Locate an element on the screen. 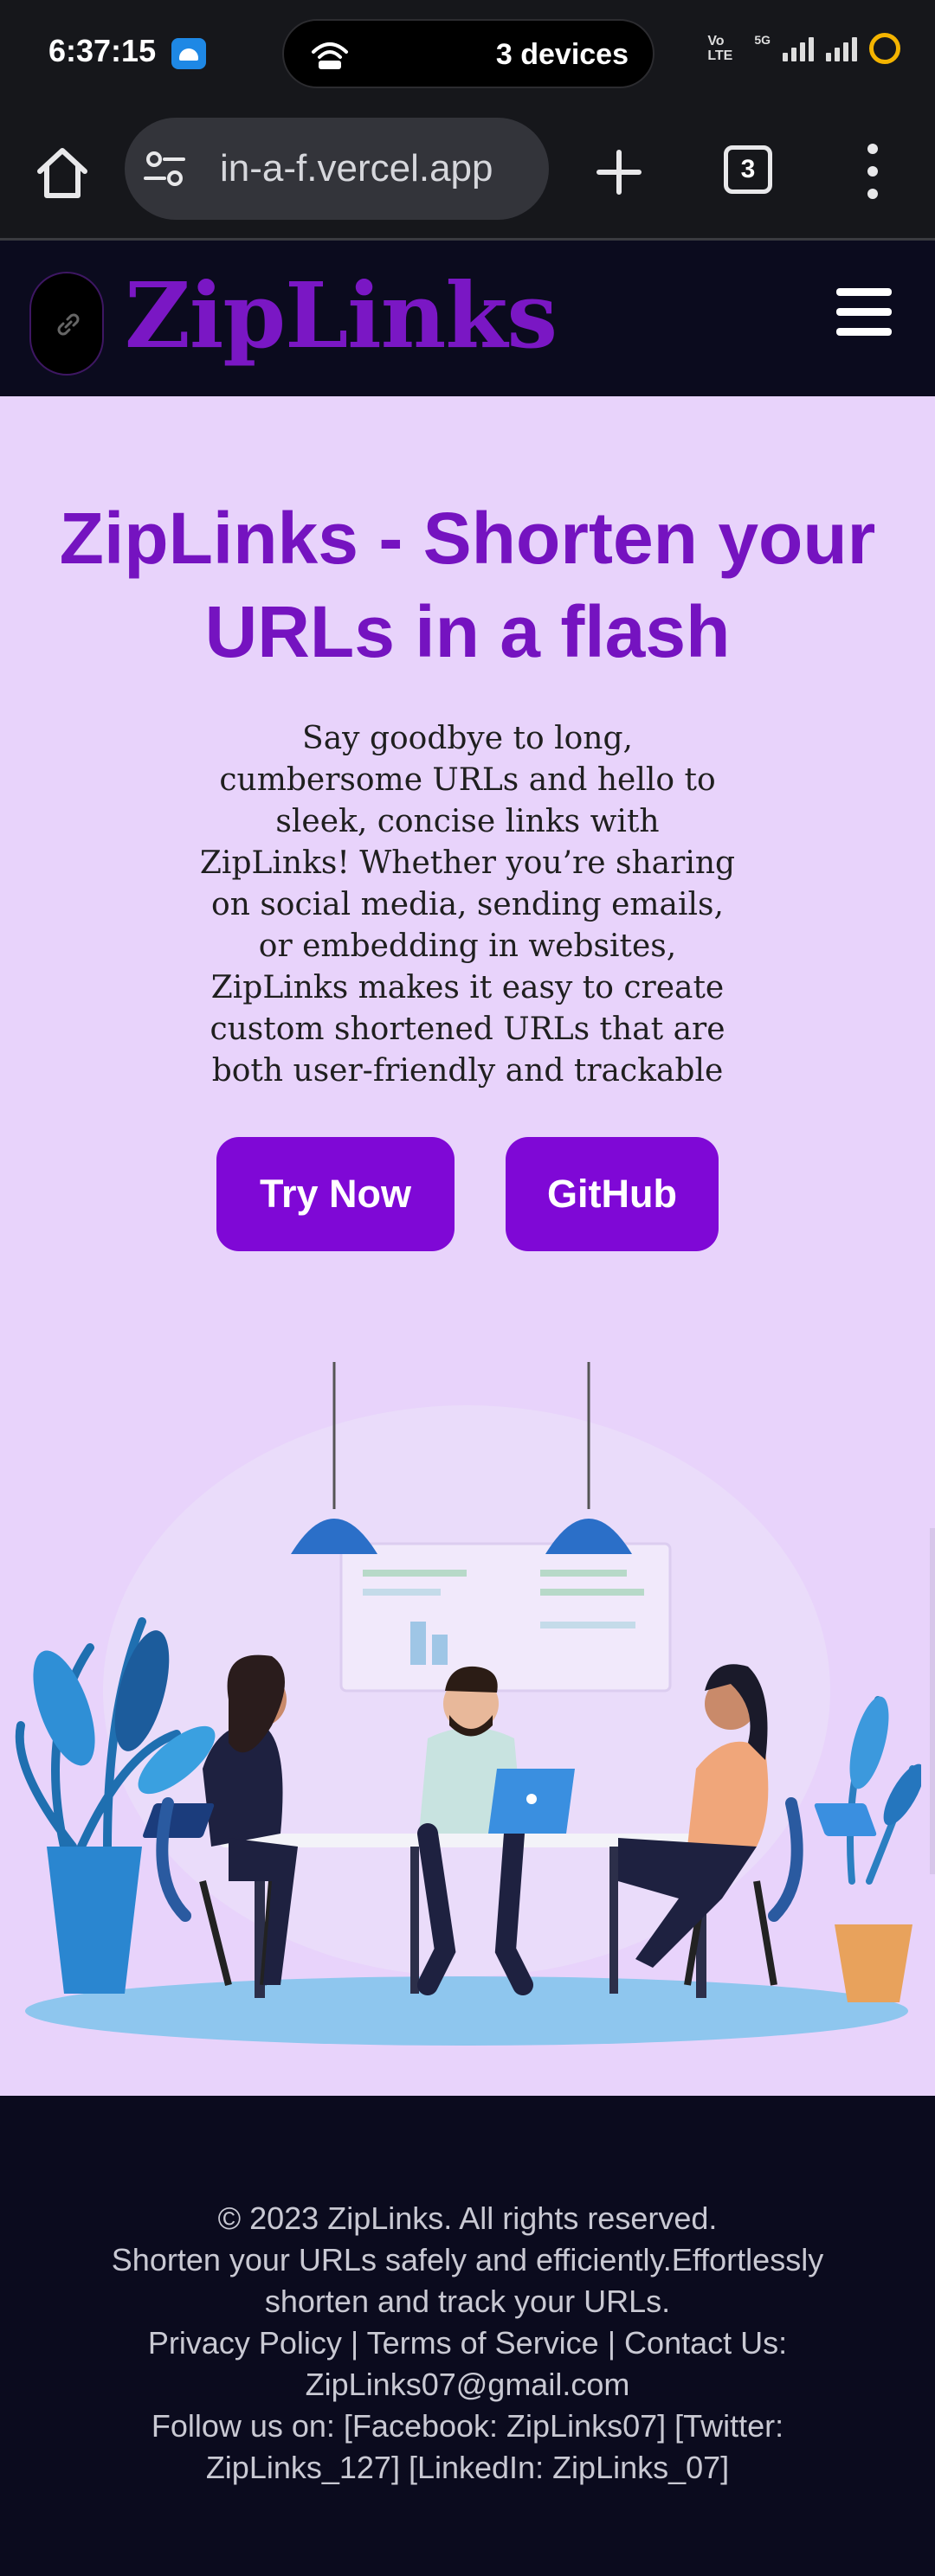 The width and height of the screenshot is (935, 2576). page-scrollbar is located at coordinates (932, 1701).